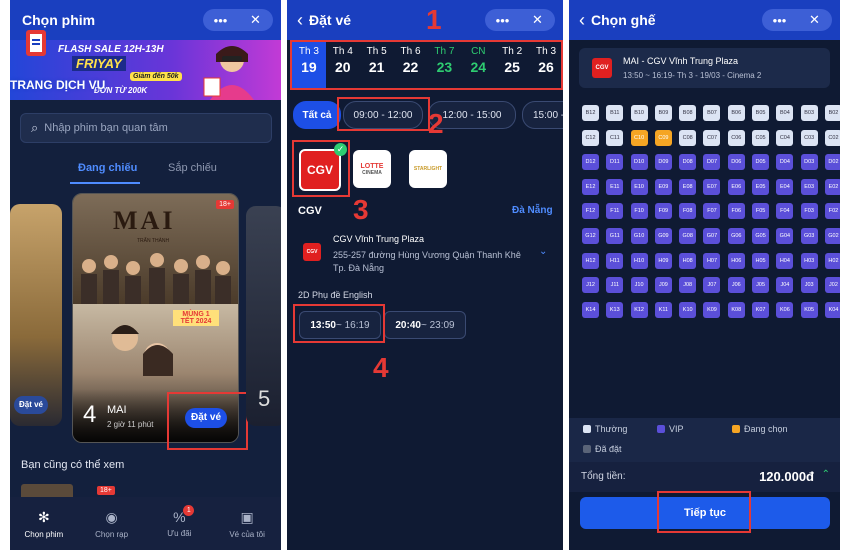 Image resolution: width=850 pixels, height=550 pixels. What do you see at coordinates (639, 285) in the screenshot?
I see `seat-vip: J10` at bounding box center [639, 285].